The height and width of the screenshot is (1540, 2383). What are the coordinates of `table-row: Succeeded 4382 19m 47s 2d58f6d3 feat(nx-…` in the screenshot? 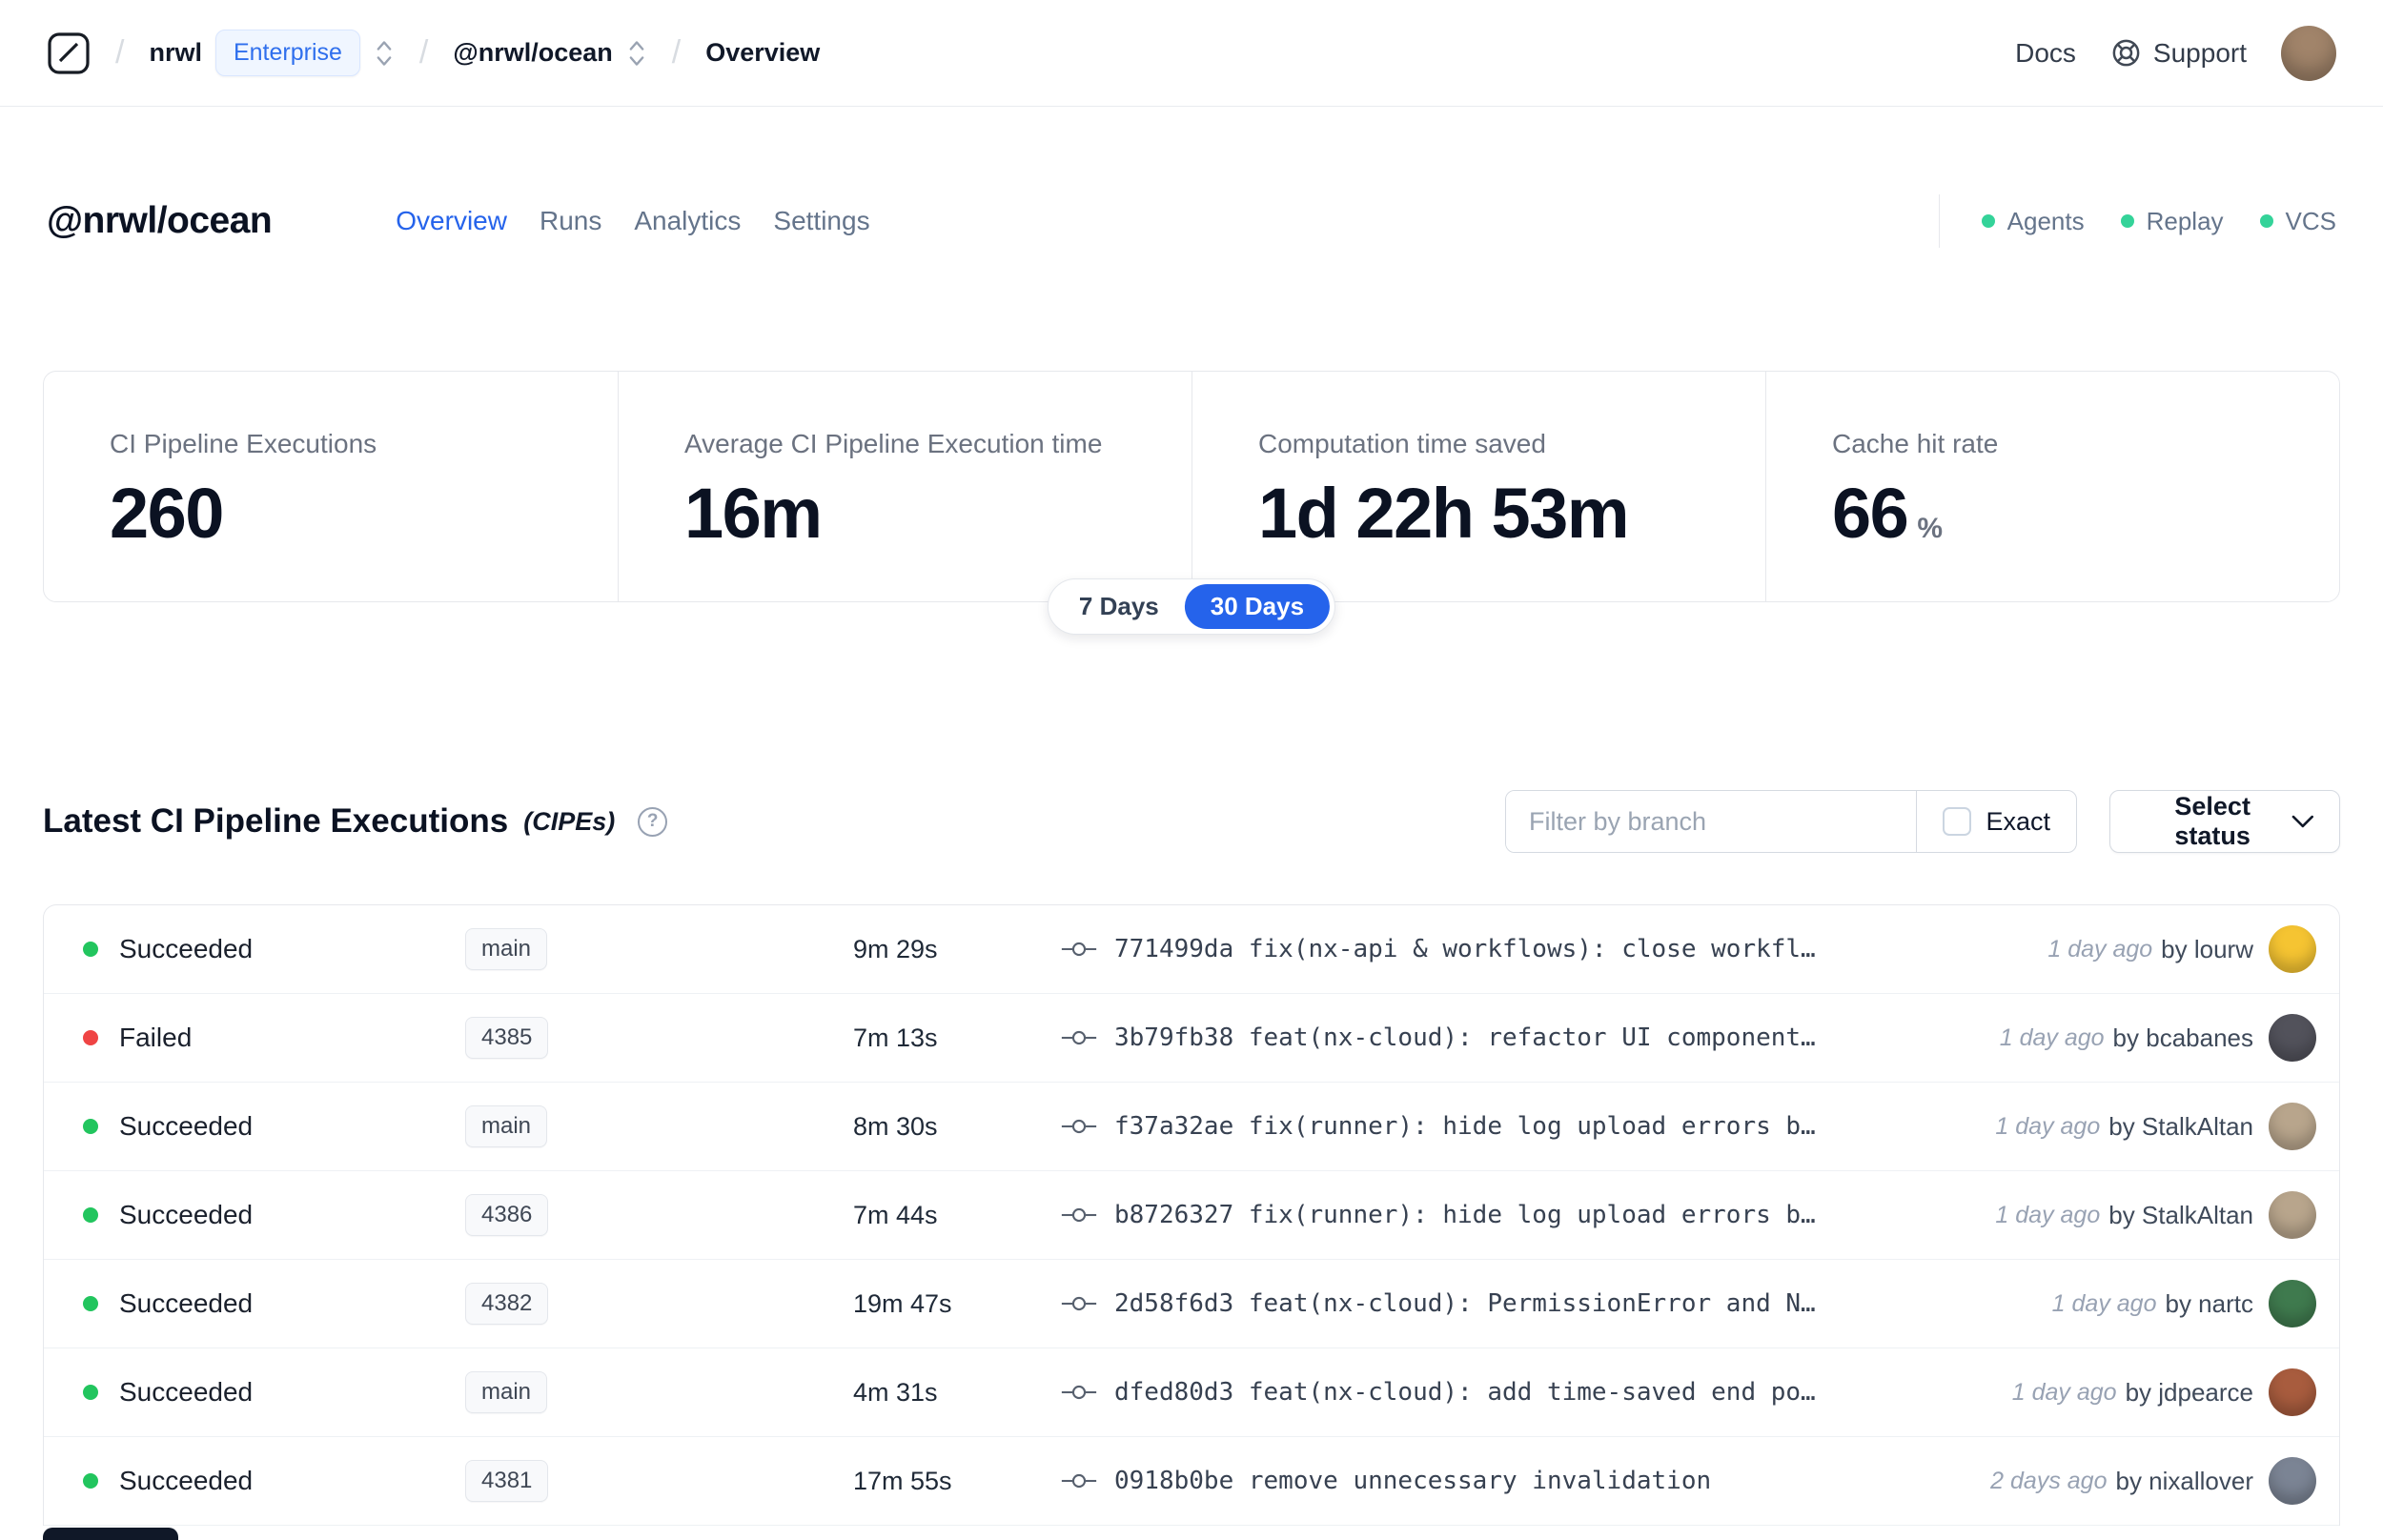 It's located at (1191, 1304).